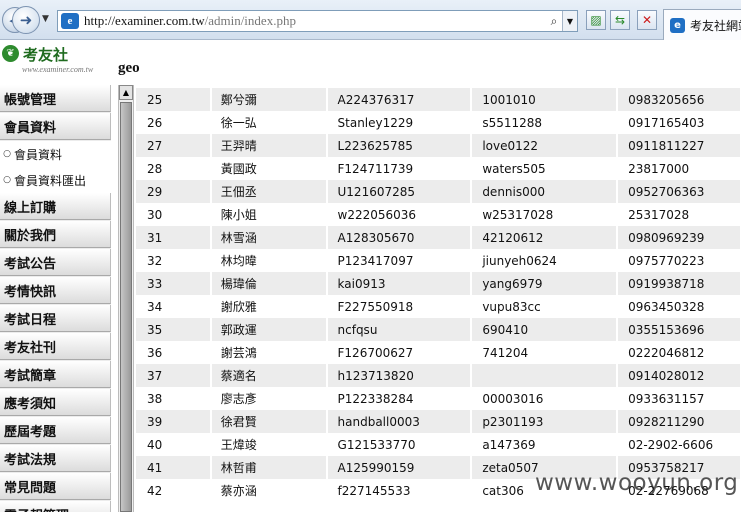  Describe the element at coordinates (679, 145) in the screenshot. I see `cell-phone: 0911811227` at that location.